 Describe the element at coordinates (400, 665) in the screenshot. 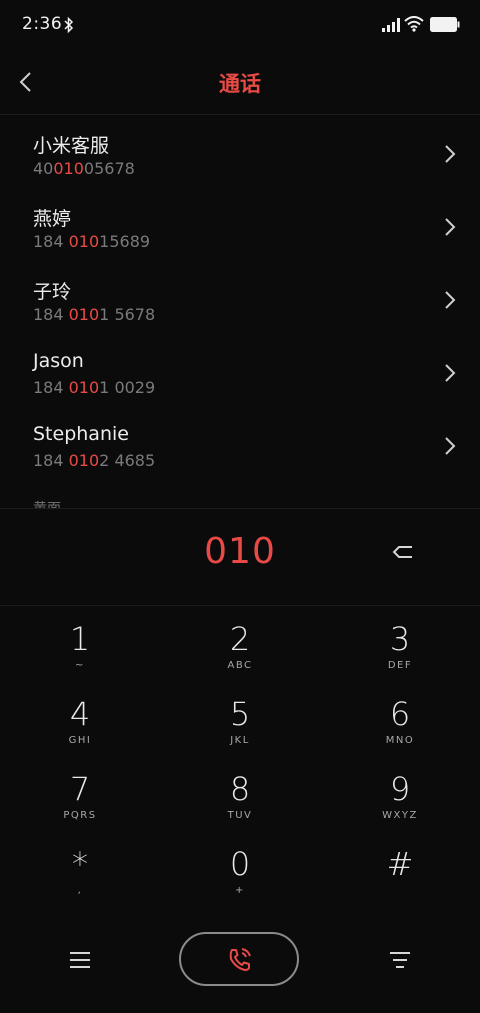

I see `key-letters: DEF` at that location.